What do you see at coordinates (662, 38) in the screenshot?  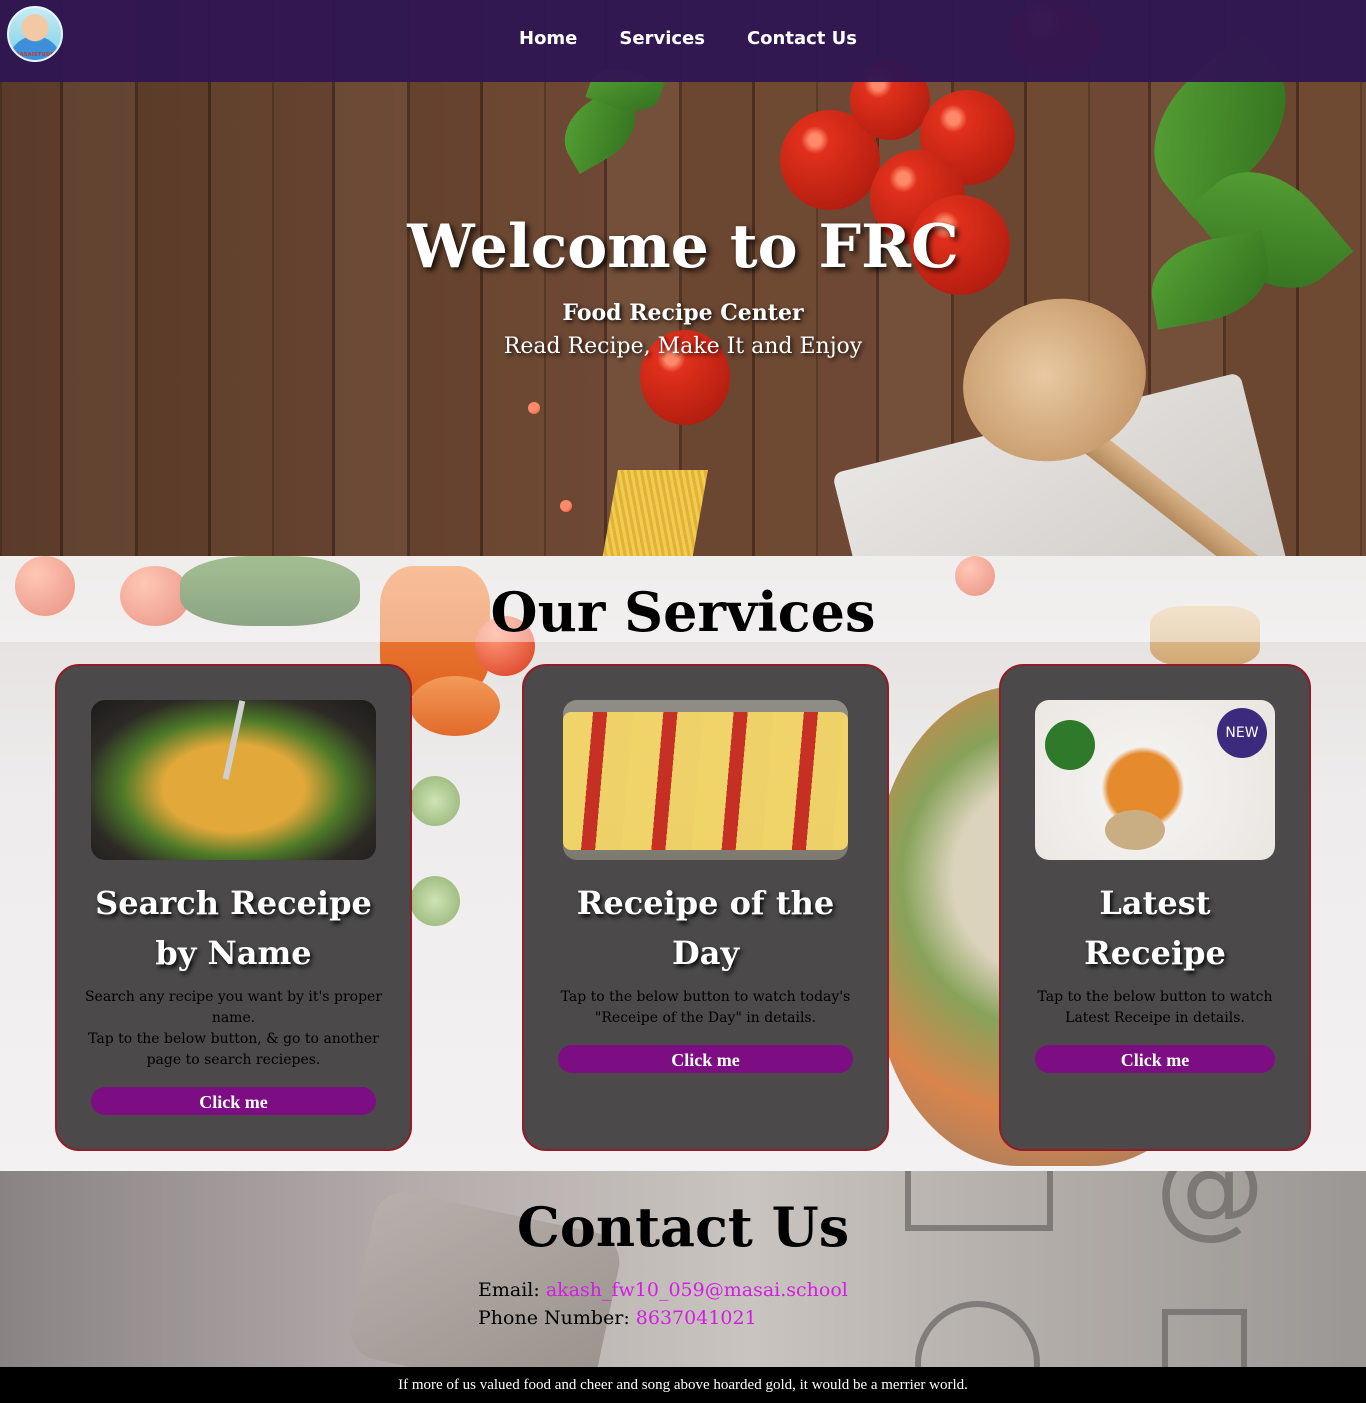 I see `nav-link-services: Services` at bounding box center [662, 38].